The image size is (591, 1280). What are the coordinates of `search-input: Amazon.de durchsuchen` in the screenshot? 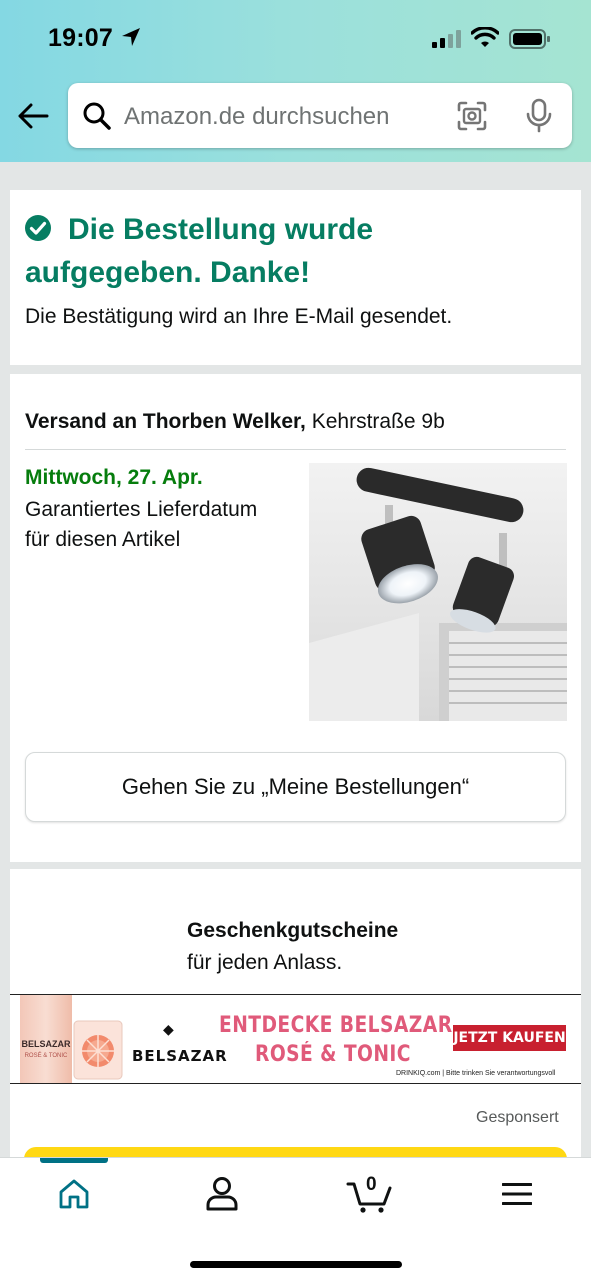 It's located at (320, 115).